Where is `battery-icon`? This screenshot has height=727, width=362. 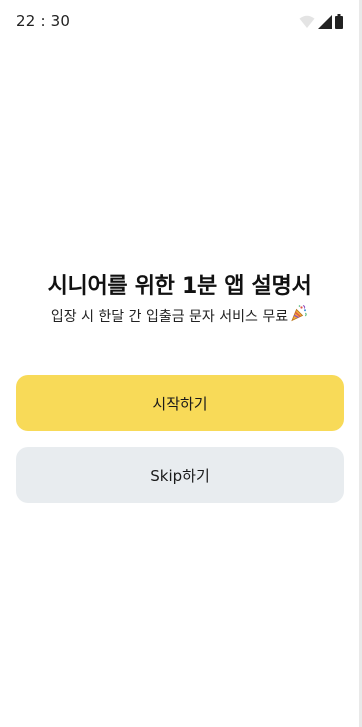 battery-icon is located at coordinates (339, 21).